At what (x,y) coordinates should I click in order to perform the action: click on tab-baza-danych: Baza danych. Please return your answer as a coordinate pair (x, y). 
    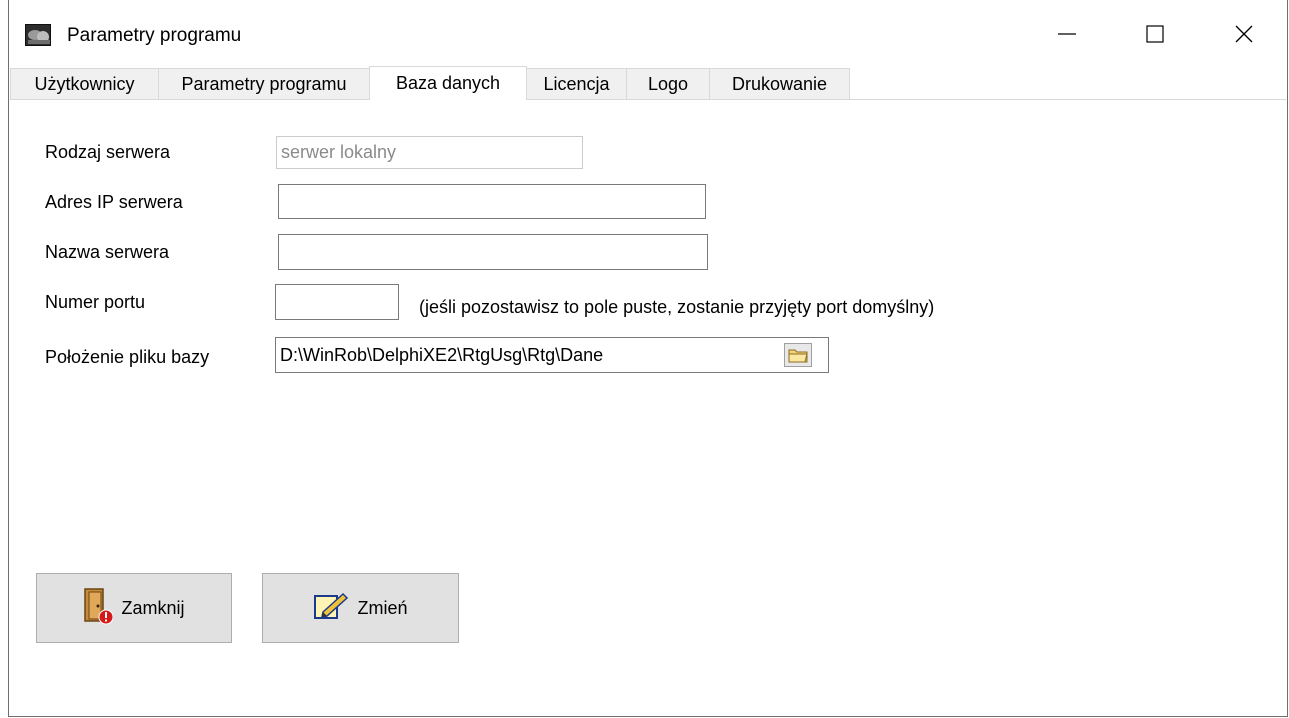
    Looking at the image, I should click on (448, 83).